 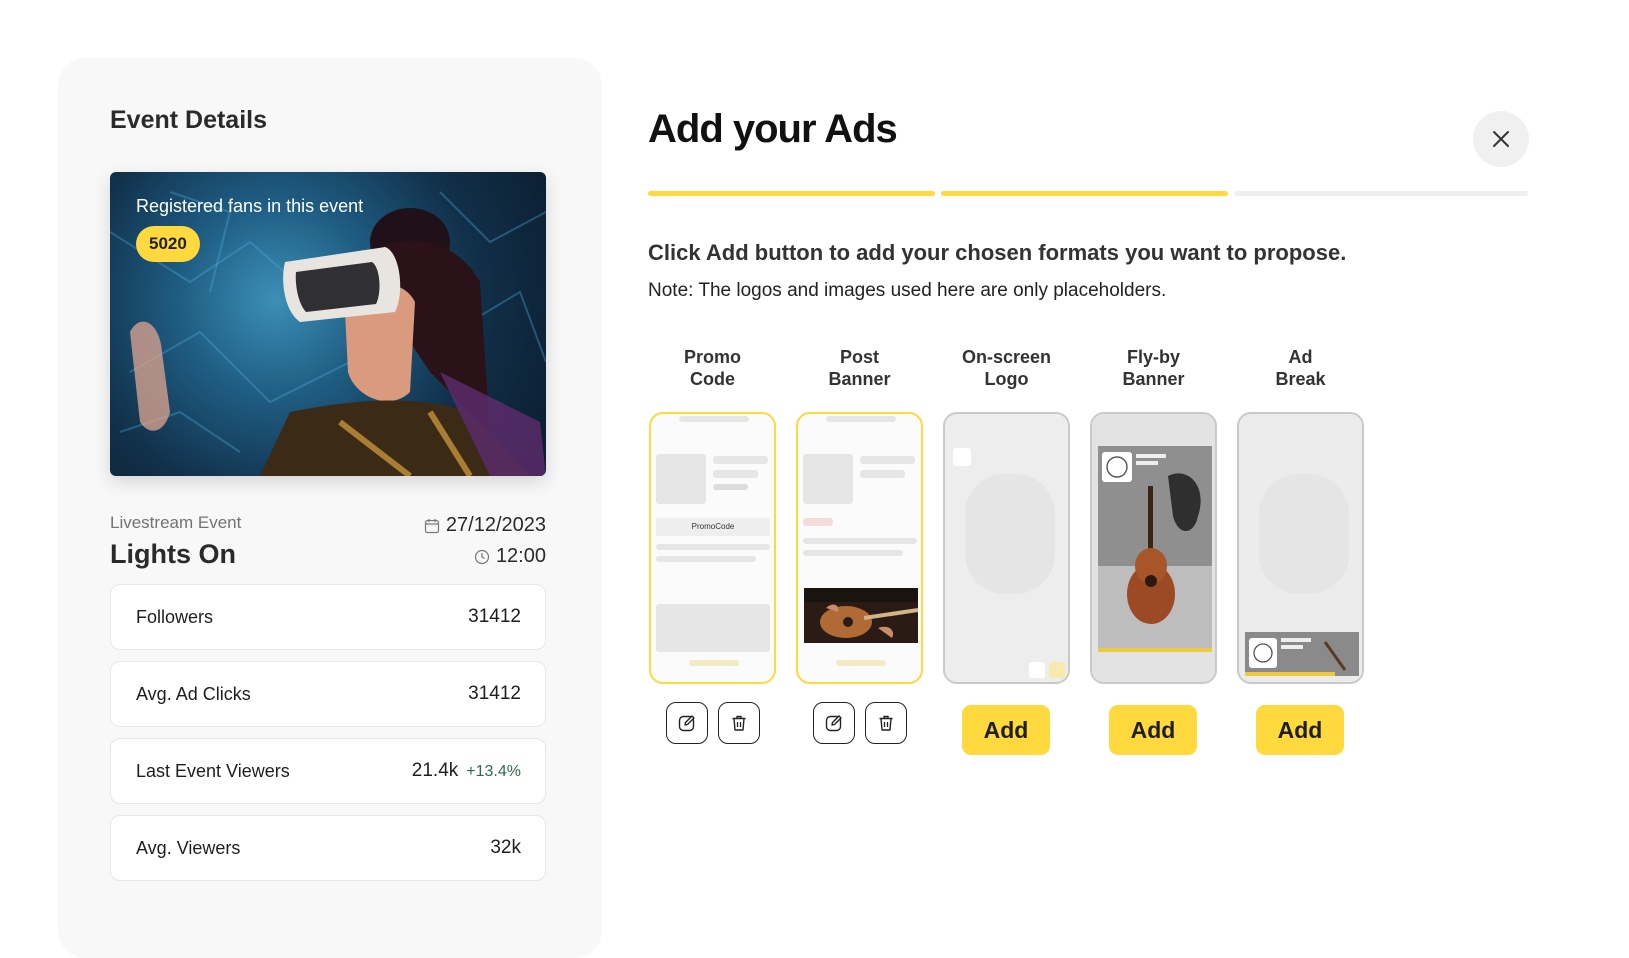 I want to click on format-post-banner: Post Banner, so click(x=859, y=545).